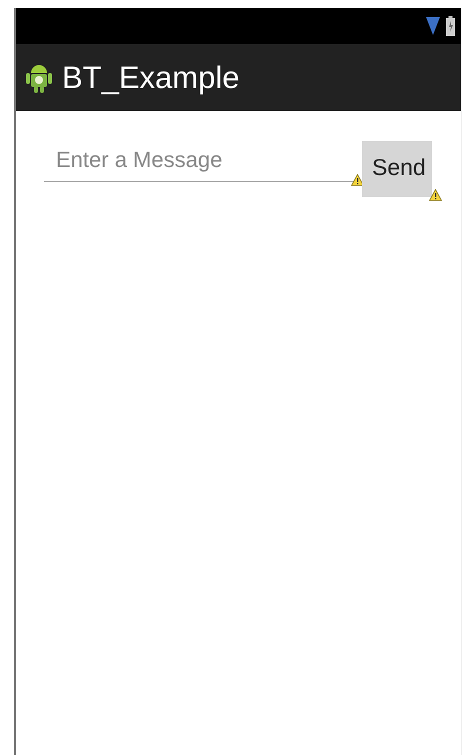  I want to click on android-icon, so click(39, 77).